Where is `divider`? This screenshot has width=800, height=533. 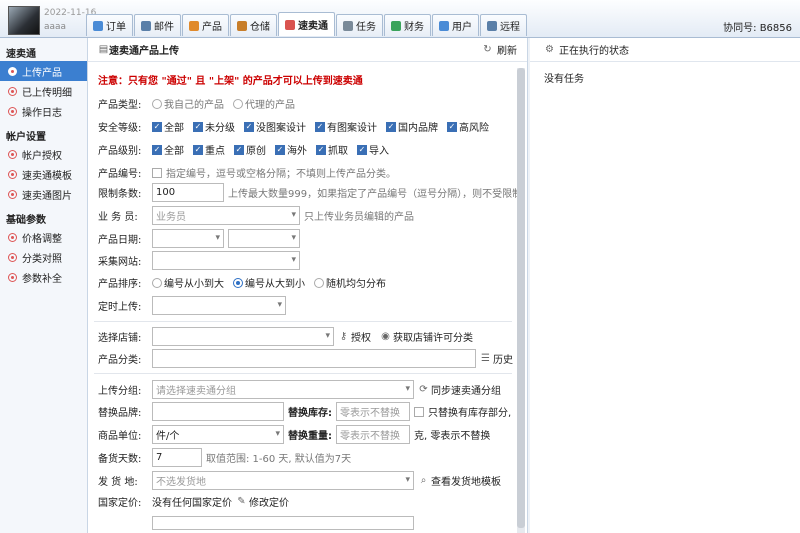
divider is located at coordinates (303, 321).